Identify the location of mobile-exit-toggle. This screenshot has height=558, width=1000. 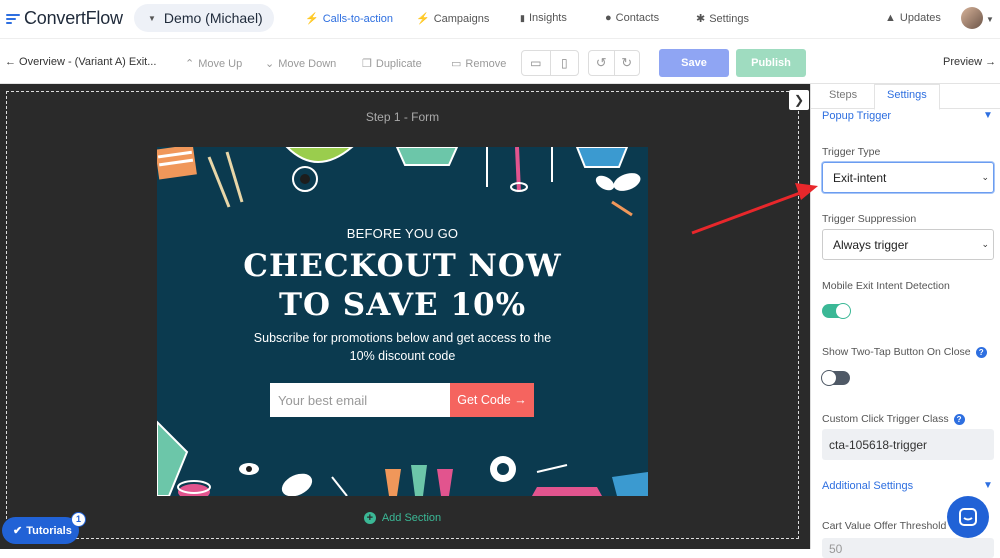
(836, 311).